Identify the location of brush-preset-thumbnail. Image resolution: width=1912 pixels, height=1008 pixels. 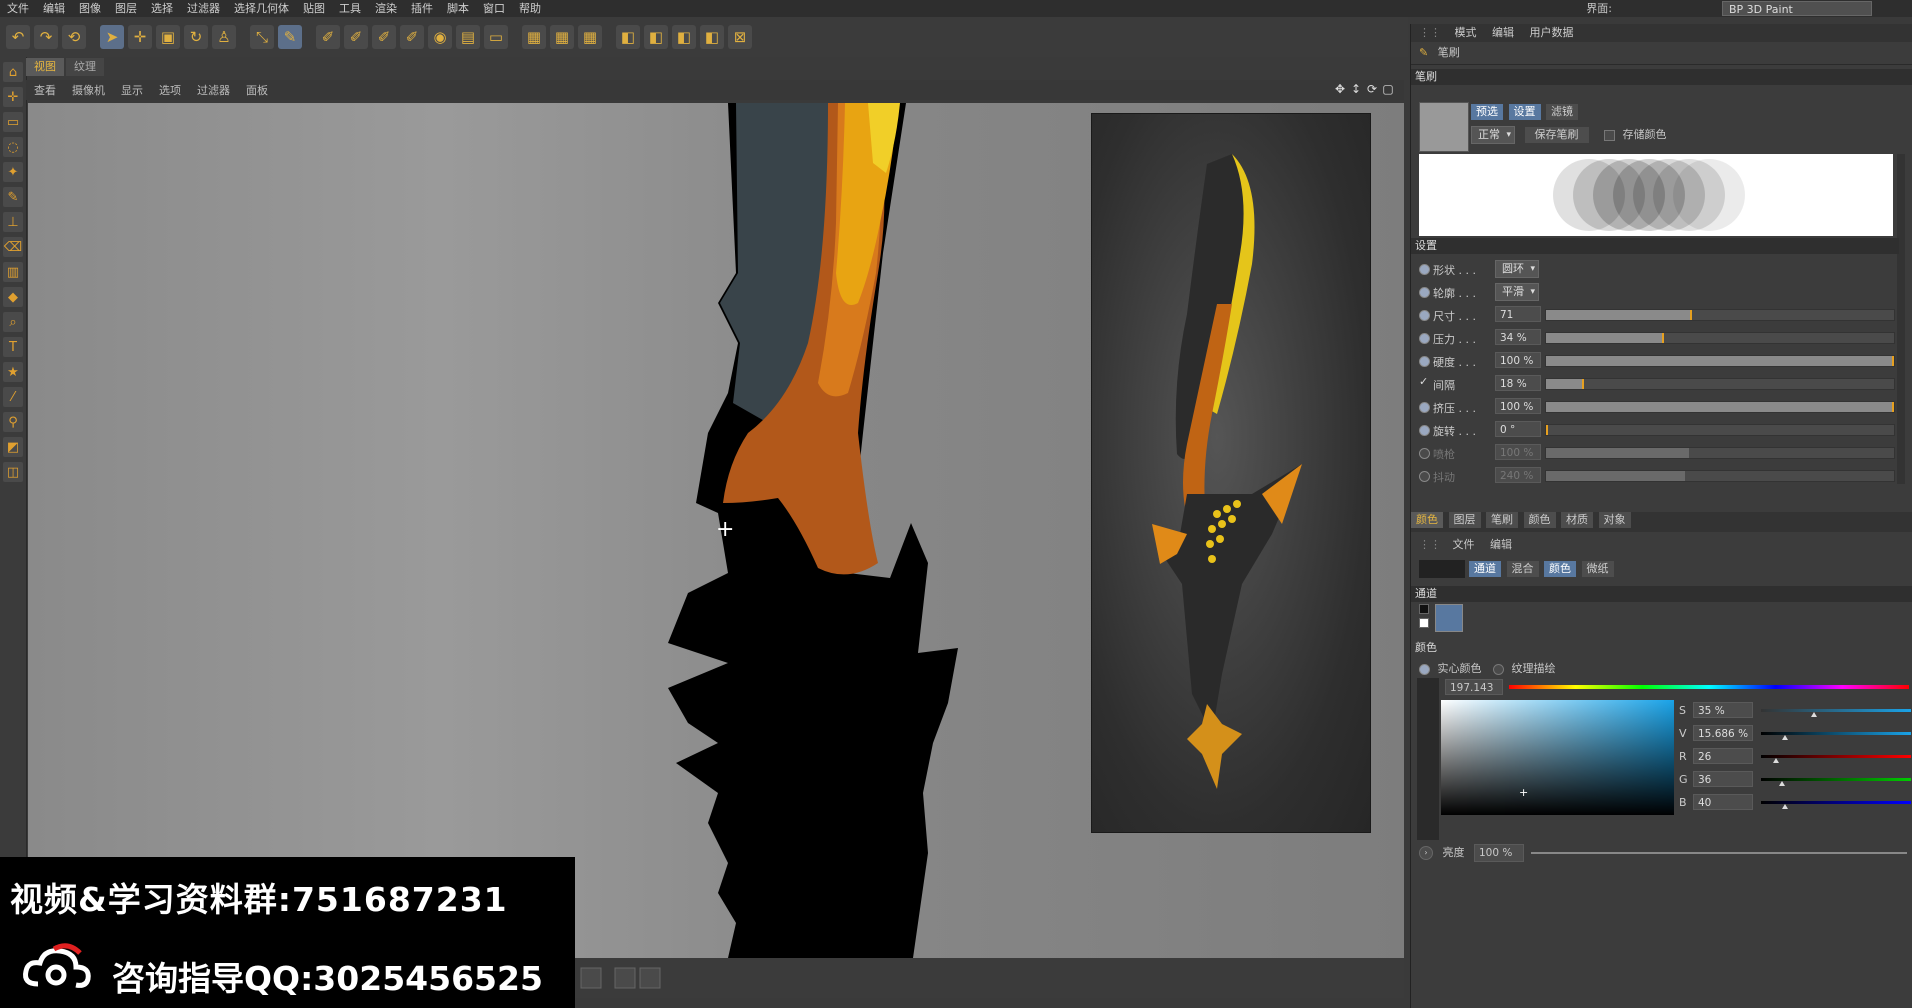
(1444, 127).